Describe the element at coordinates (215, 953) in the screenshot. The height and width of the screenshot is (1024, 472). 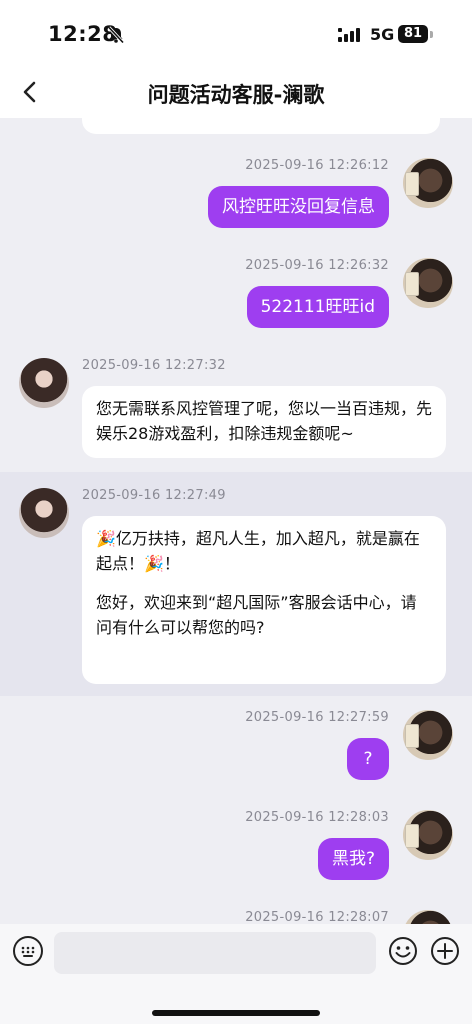
I see `message-input` at that location.